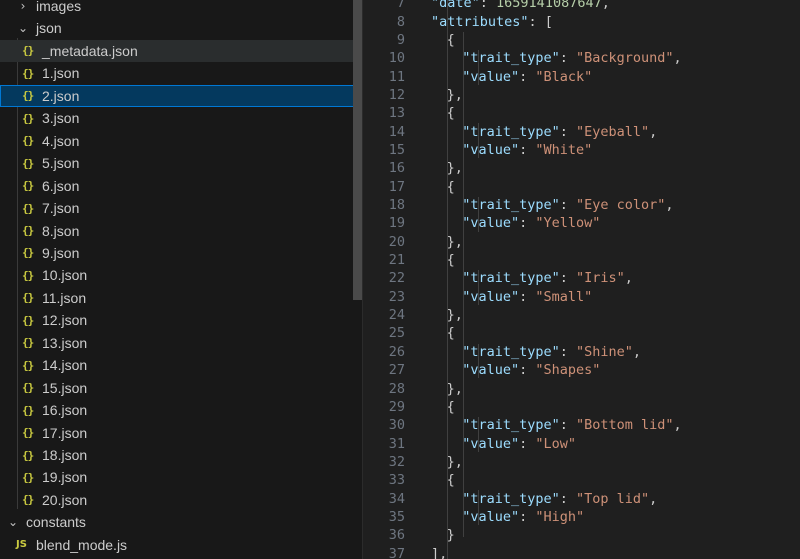 The width and height of the screenshot is (800, 559). What do you see at coordinates (181, 298) in the screenshot?
I see `tree-file-11-json: {} 11.json` at bounding box center [181, 298].